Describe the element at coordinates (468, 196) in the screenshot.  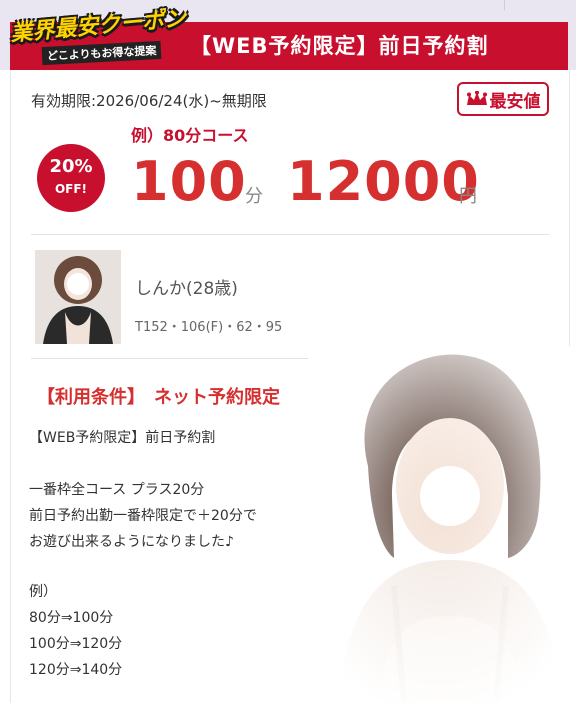
I see `price-unit: 円` at that location.